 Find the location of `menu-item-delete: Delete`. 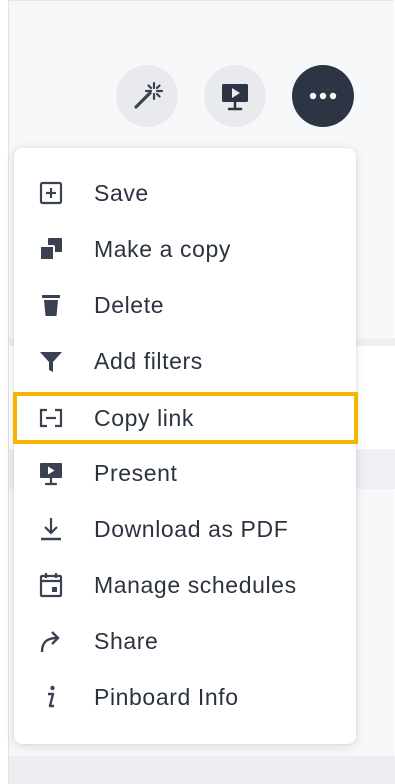

menu-item-delete: Delete is located at coordinates (185, 305).